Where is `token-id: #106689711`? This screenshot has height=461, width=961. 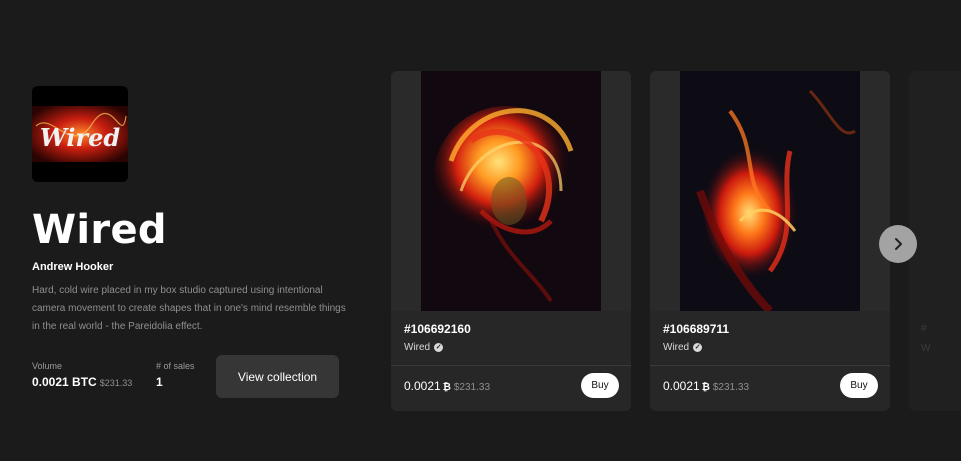
token-id: #106689711 is located at coordinates (696, 329).